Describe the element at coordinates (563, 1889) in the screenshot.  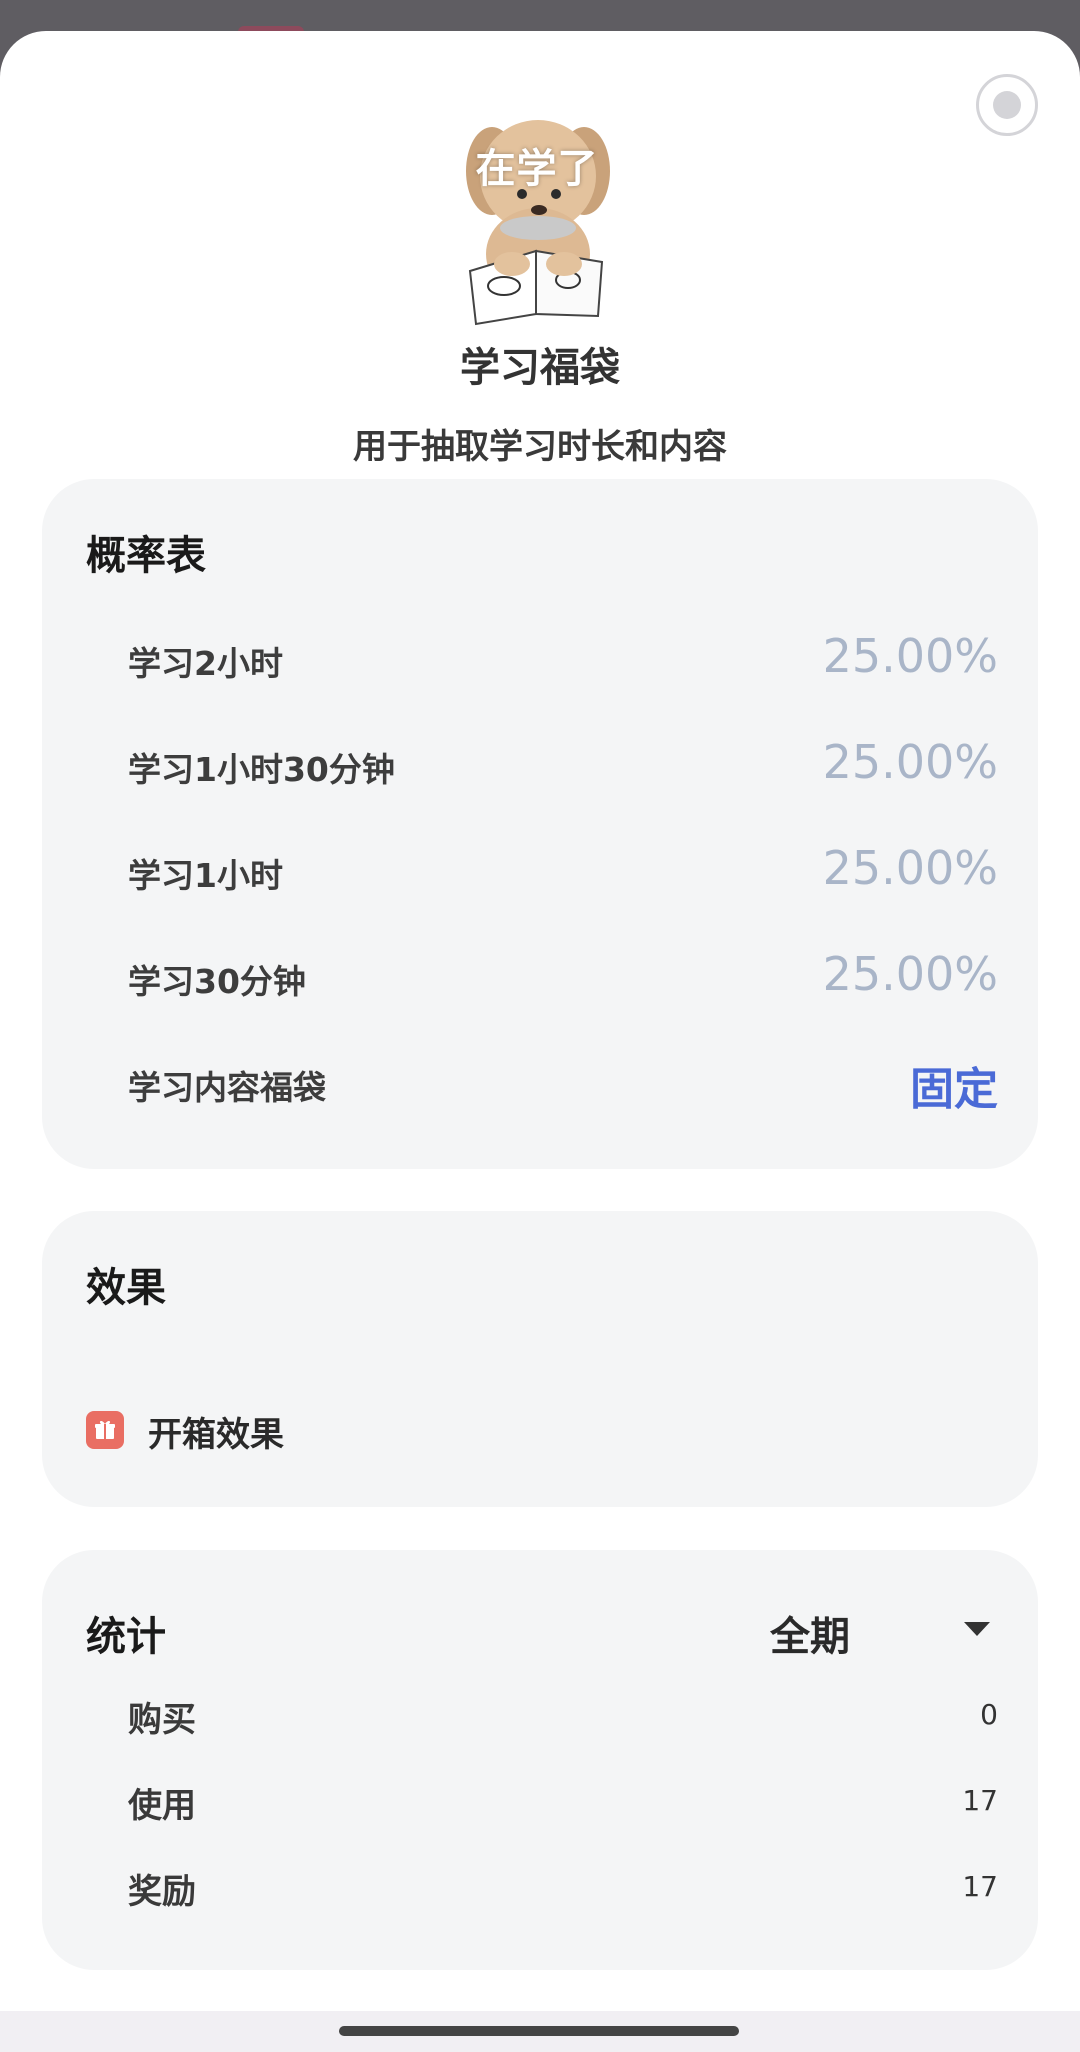
I see `stat-row: 奖励 17` at that location.